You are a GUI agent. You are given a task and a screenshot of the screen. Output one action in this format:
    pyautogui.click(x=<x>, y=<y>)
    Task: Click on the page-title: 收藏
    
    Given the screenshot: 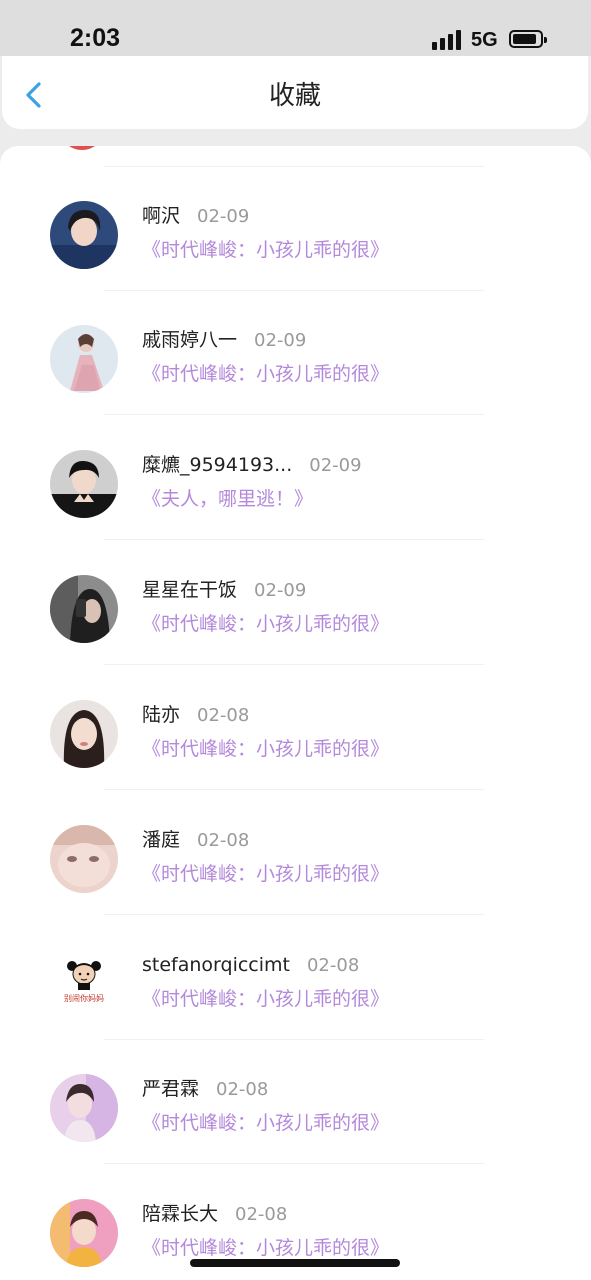 What is the action you would take?
    pyautogui.click(x=294, y=96)
    